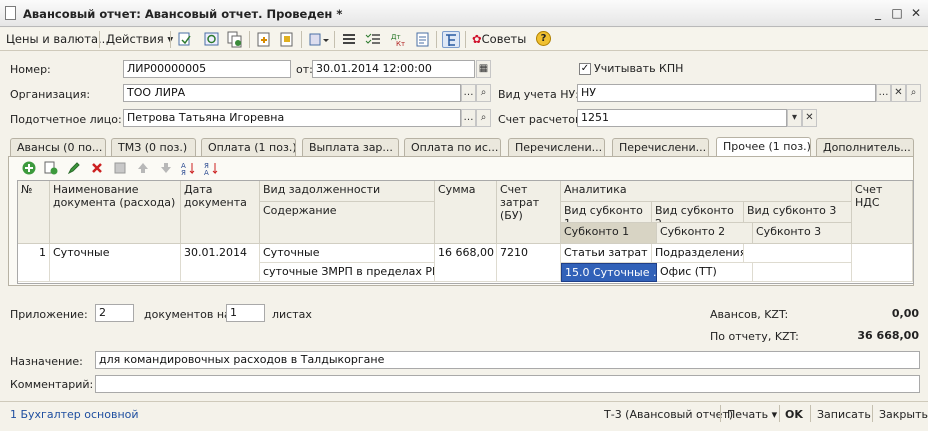 The height and width of the screenshot is (431, 928). Describe the element at coordinates (585, 69) in the screenshot. I see `kpn-checkbox: ✓` at that location.